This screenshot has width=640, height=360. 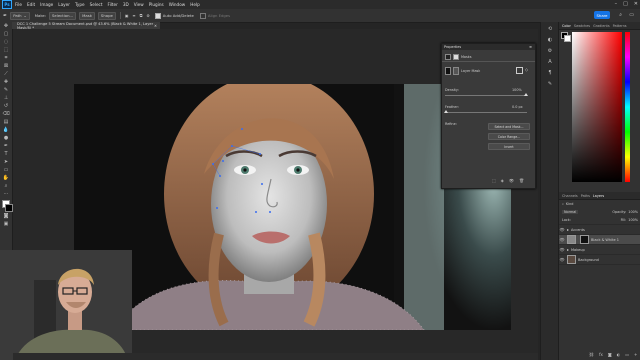 I want to click on delete-mask-icon: 🗑, so click(x=521, y=180).